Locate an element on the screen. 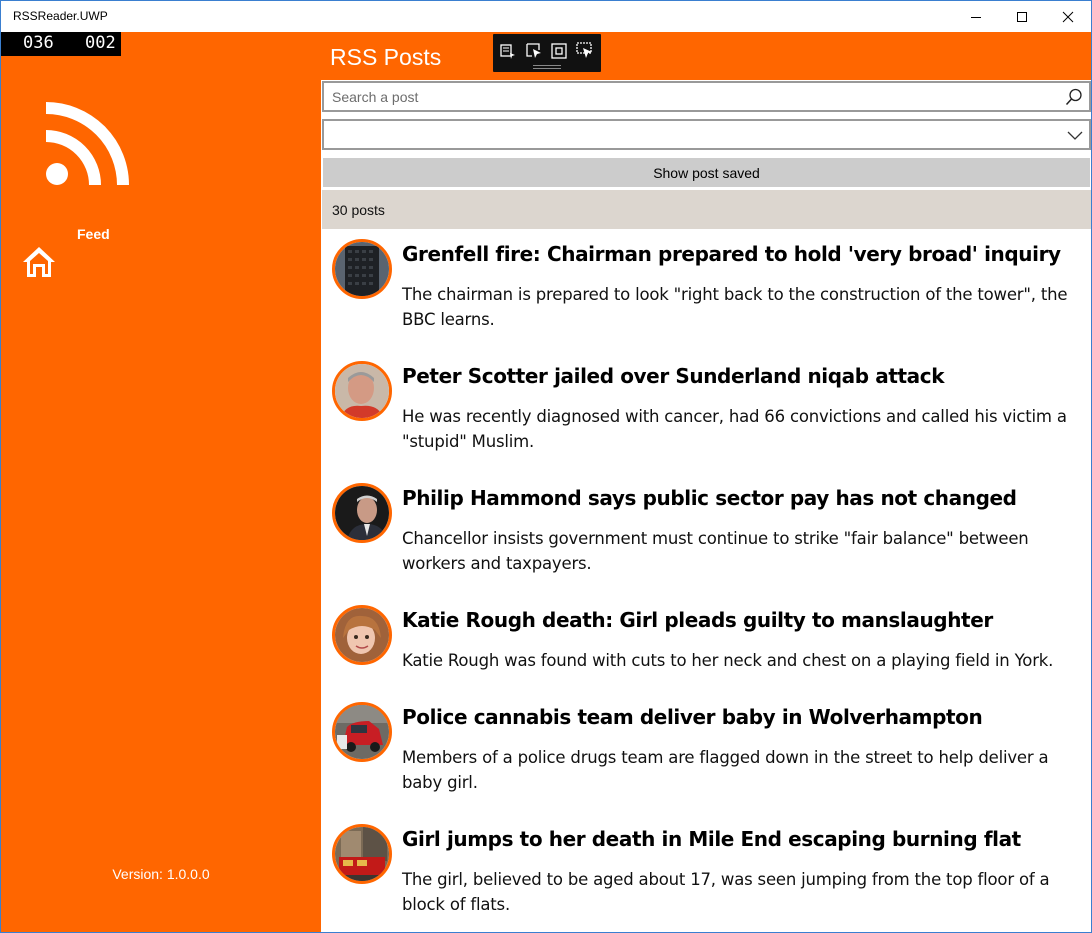 The image size is (1092, 933). nav-item-feed-label: Feed is located at coordinates (93, 234).